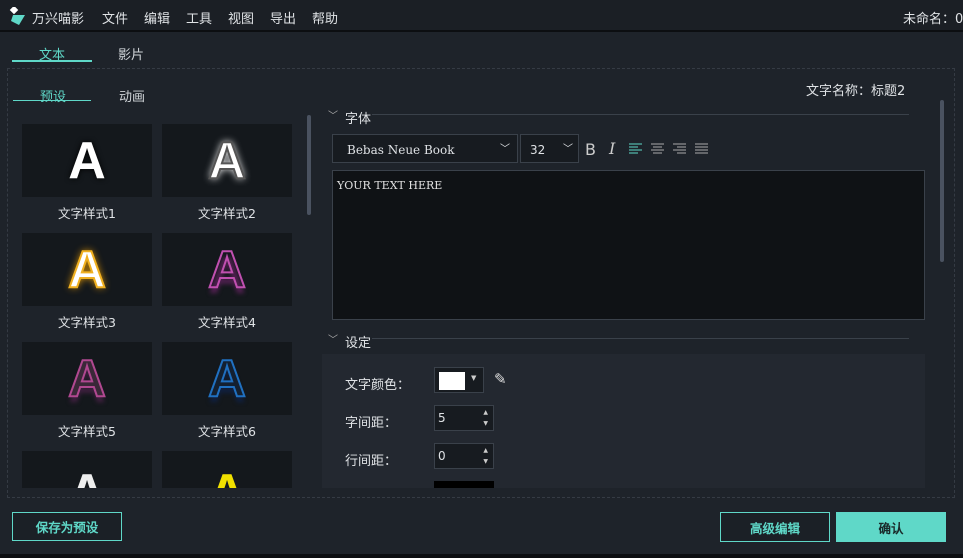  I want to click on align-center-icon, so click(657, 148).